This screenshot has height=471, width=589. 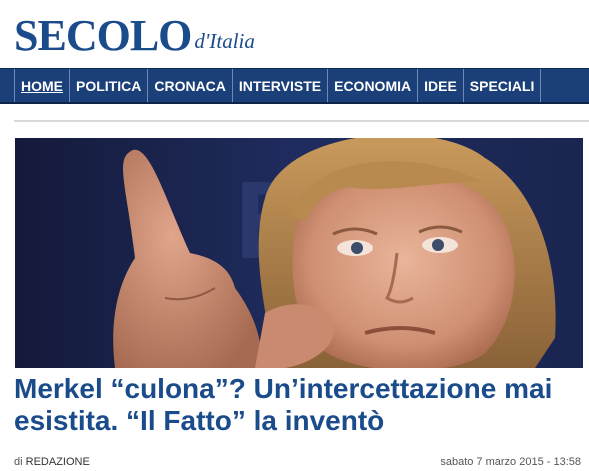 I want to click on header-divider, so click(x=301, y=121).